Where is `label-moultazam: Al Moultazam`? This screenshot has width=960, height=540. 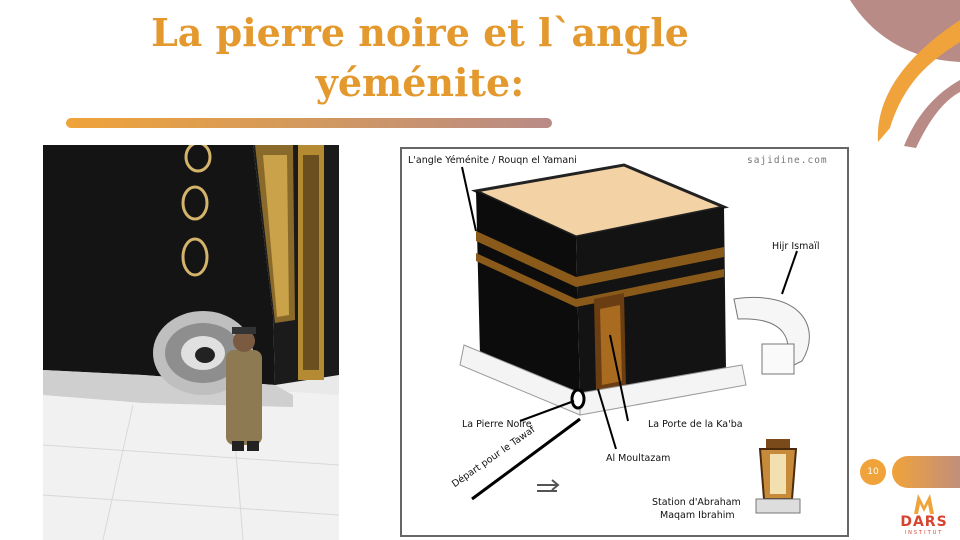
label-moultazam: Al Moultazam is located at coordinates (638, 458).